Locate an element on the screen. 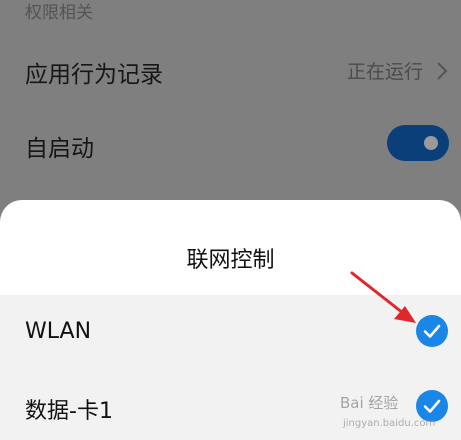  chevron-right-icon is located at coordinates (442, 71).